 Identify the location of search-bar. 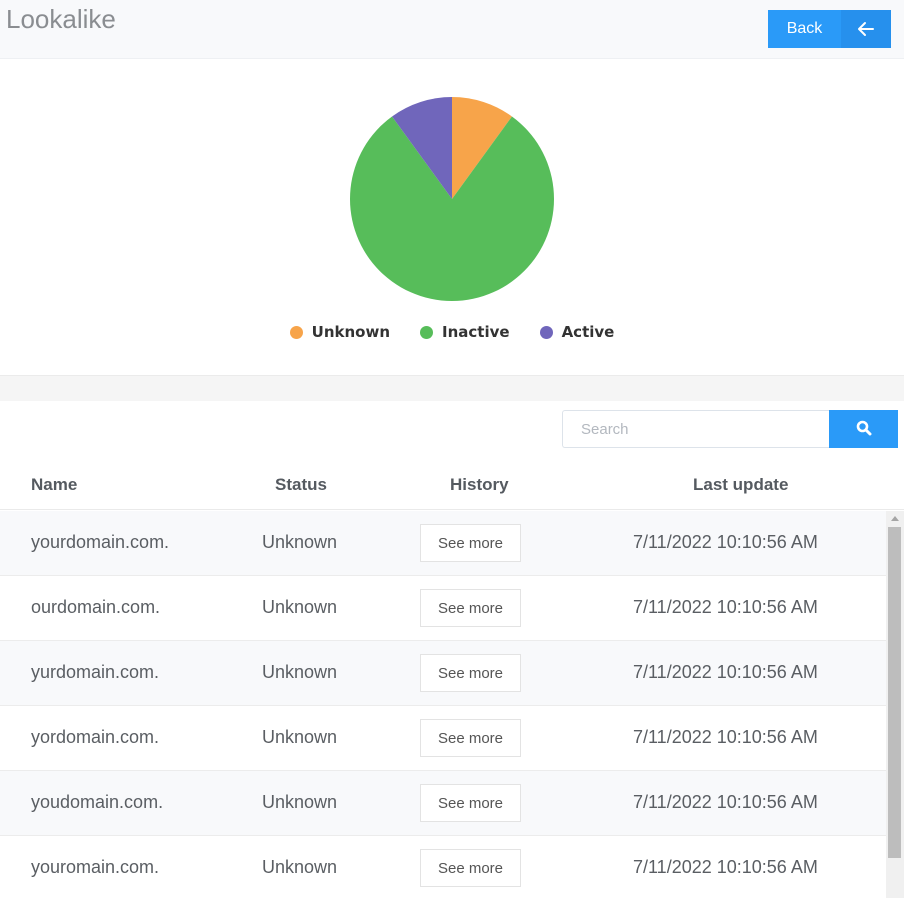
(730, 429).